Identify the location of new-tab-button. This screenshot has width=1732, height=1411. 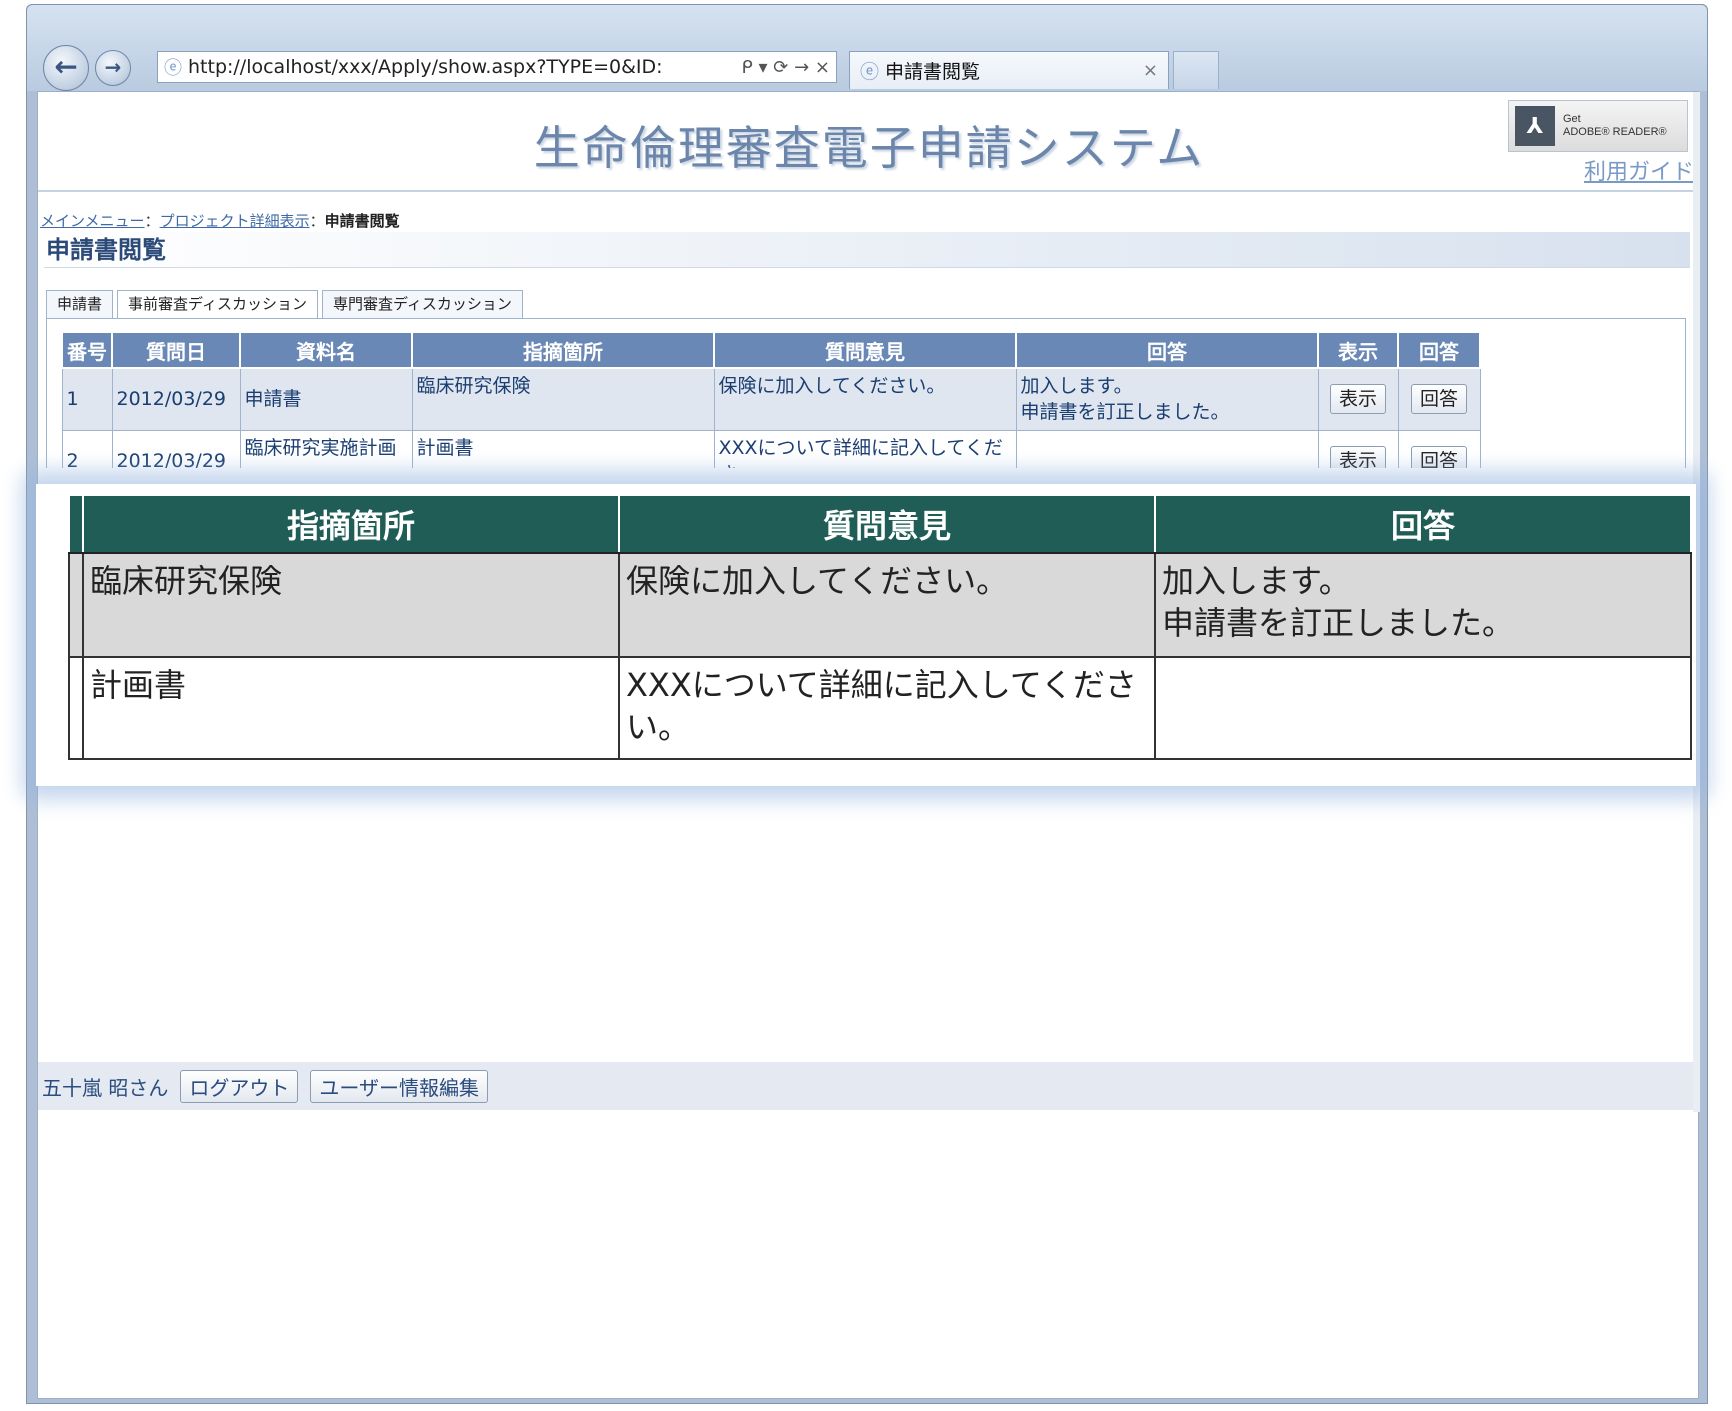
(1196, 70).